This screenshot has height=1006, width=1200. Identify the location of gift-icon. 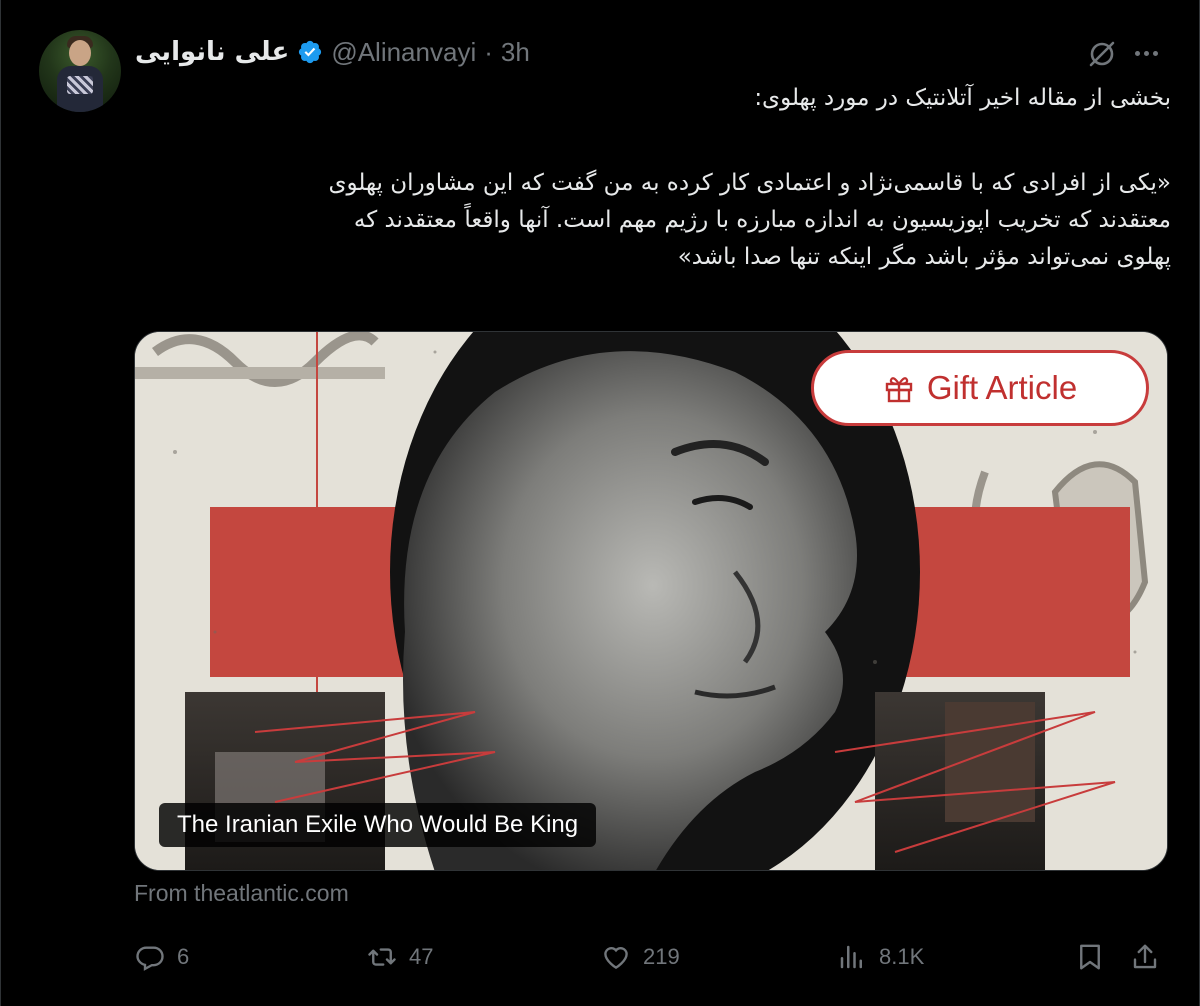
(899, 390).